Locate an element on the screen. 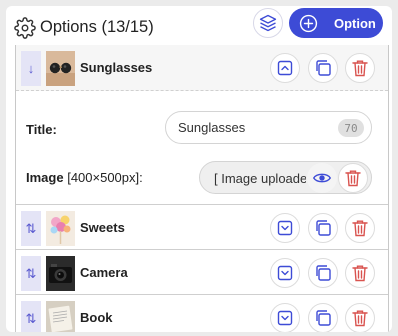 Image resolution: width=398 pixels, height=336 pixels. option-title: Book is located at coordinates (96, 317).